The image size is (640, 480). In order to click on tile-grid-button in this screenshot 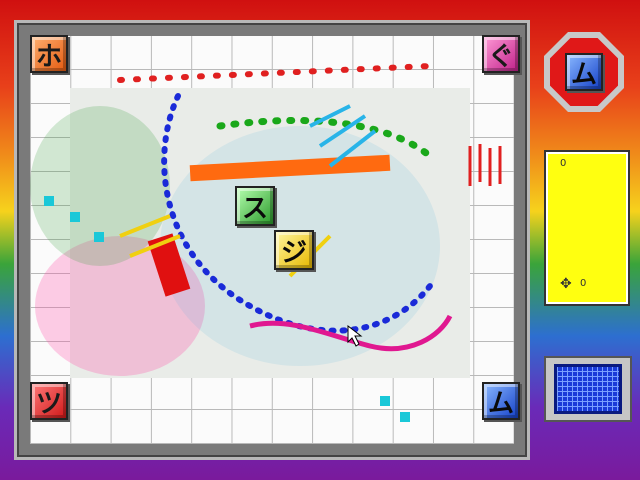, I will do `click(588, 389)`.